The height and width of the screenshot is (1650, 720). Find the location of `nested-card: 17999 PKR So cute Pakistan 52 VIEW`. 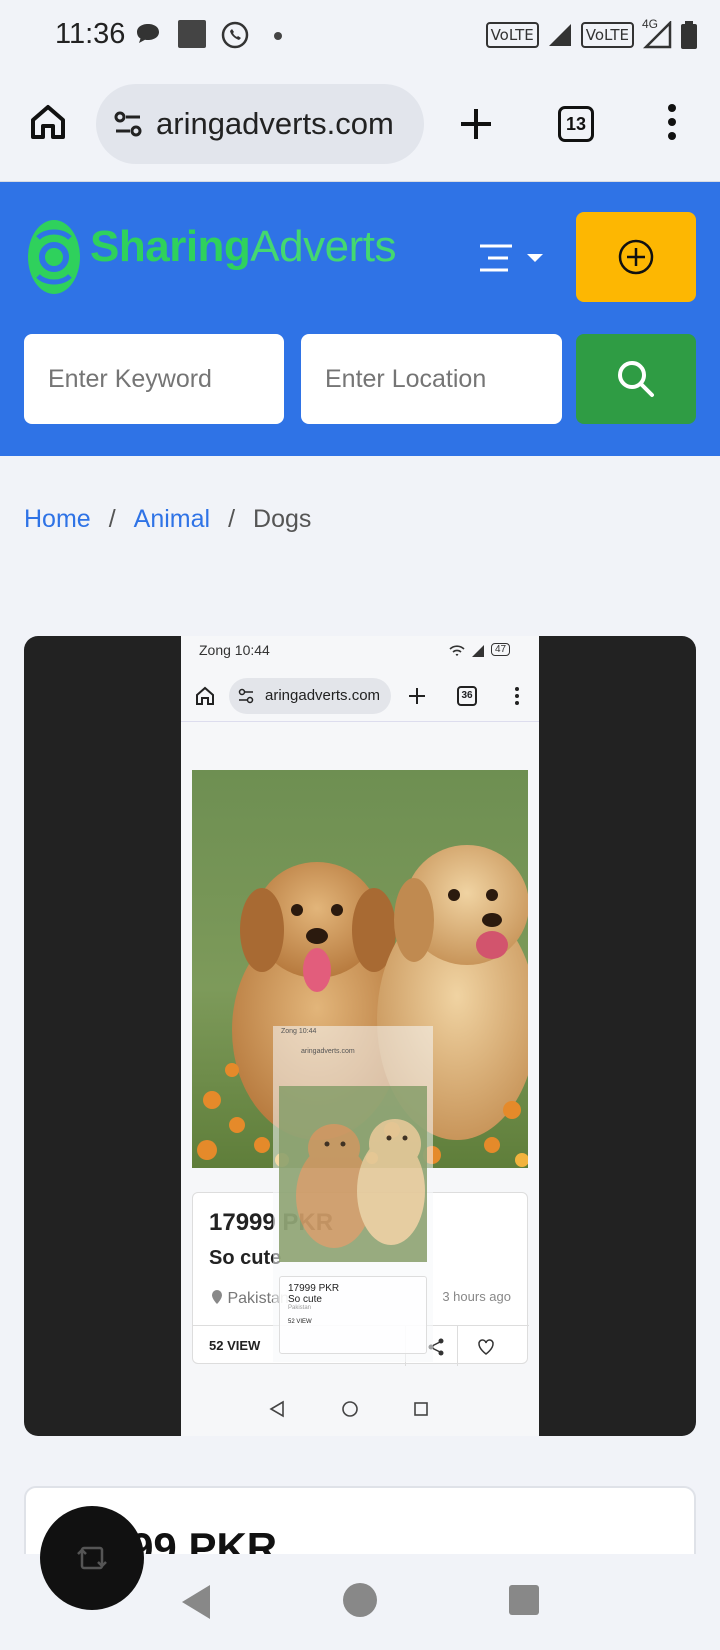

nested-card: 17999 PKR So cute Pakistan 52 VIEW is located at coordinates (353, 1315).